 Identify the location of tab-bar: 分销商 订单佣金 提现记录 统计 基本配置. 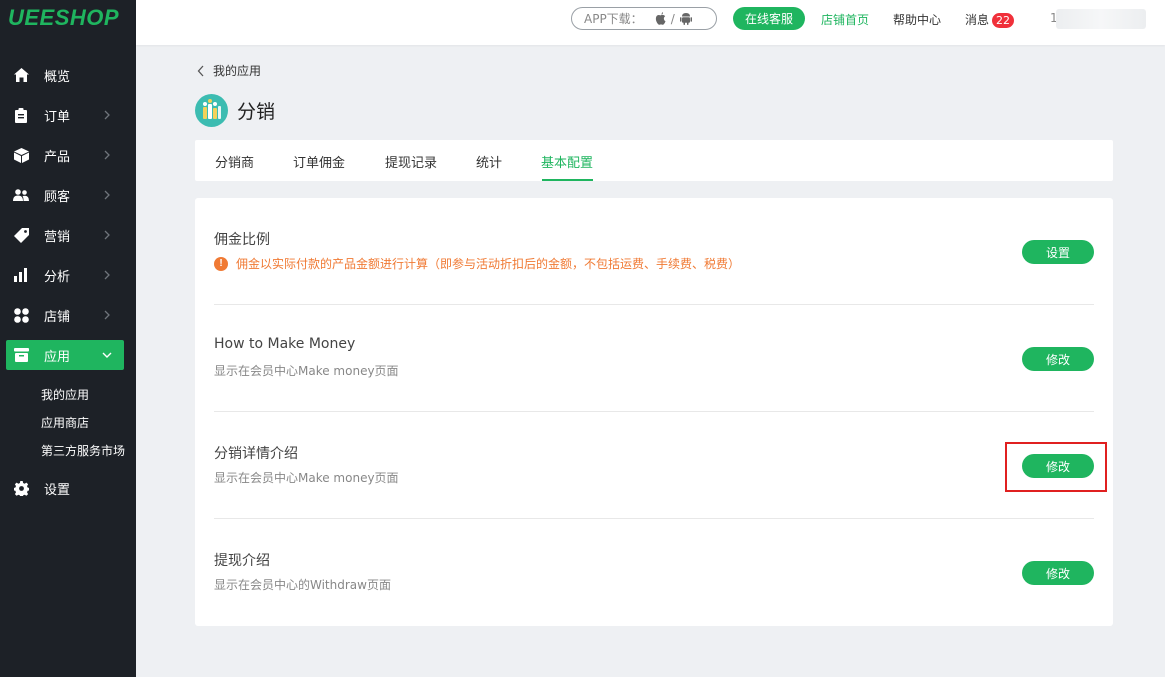
(654, 160).